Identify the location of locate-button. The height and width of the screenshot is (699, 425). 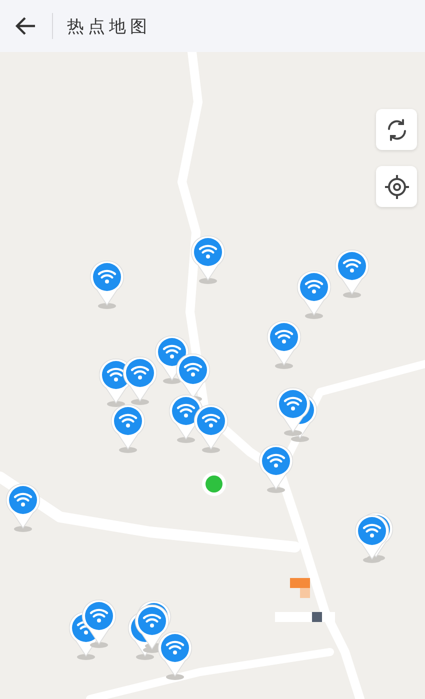
(396, 186).